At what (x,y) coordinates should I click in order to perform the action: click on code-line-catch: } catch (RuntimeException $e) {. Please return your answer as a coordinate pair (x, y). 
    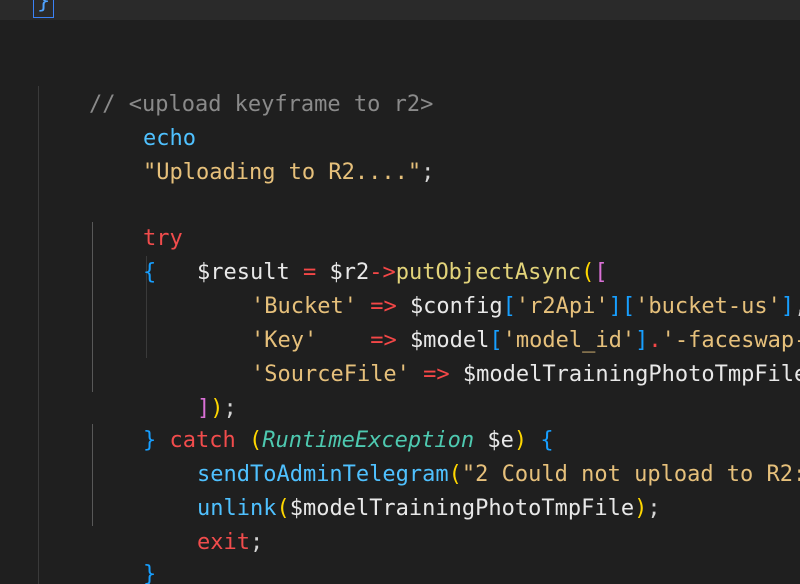
    Looking at the image, I should click on (322, 421).